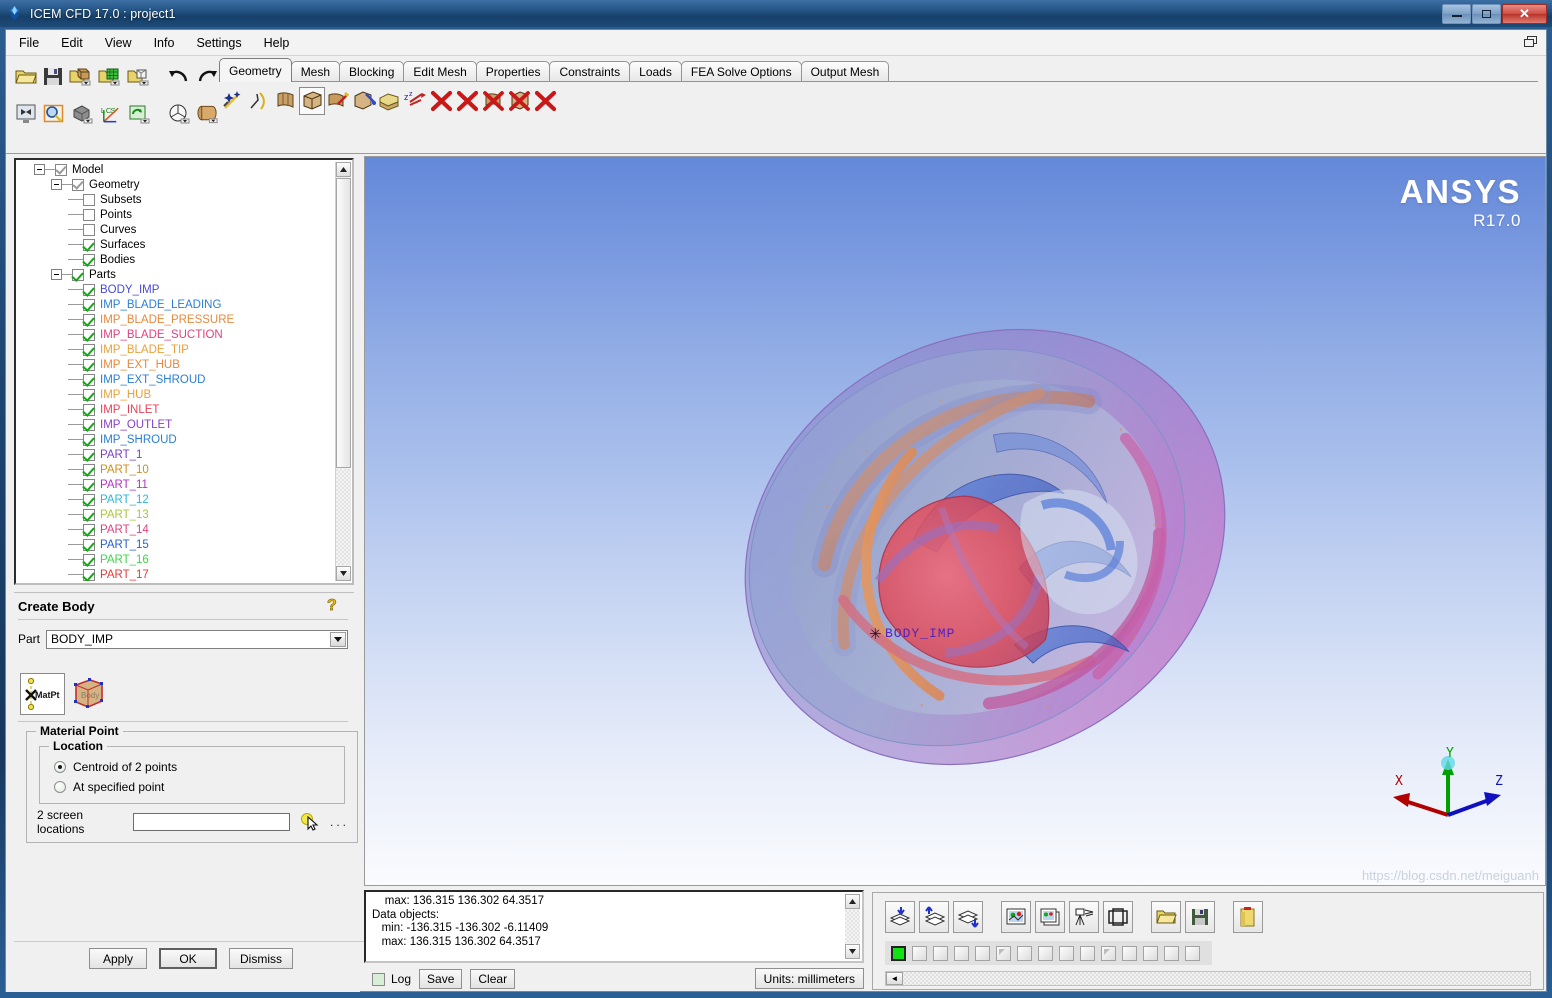  Describe the element at coordinates (176, 469) in the screenshot. I see `tree-item-part: PART_10` at that location.